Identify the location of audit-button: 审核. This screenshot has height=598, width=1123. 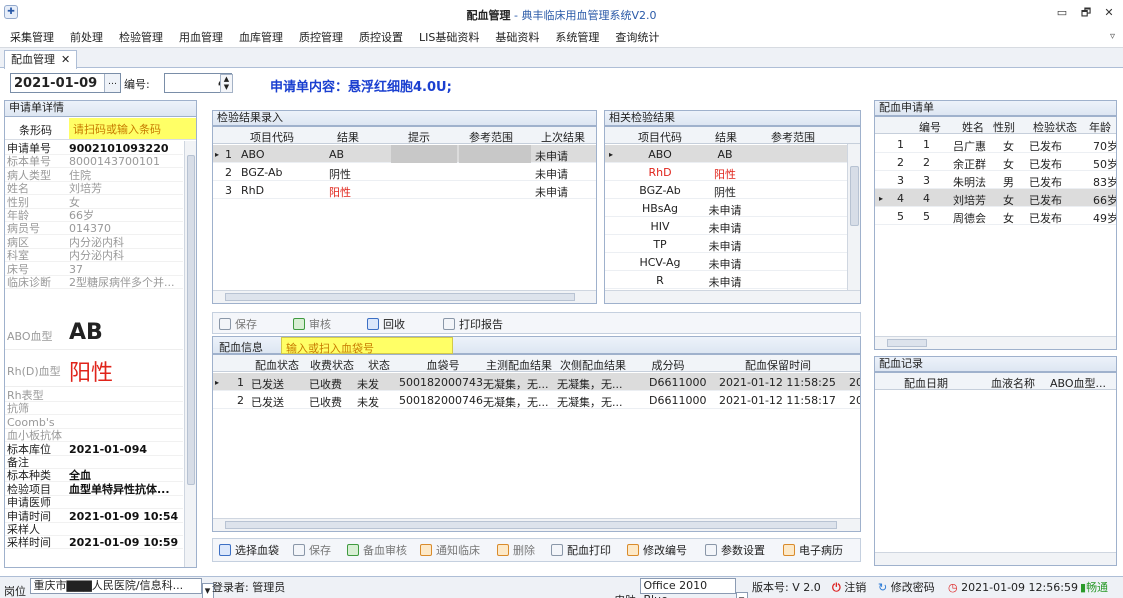
(312, 325).